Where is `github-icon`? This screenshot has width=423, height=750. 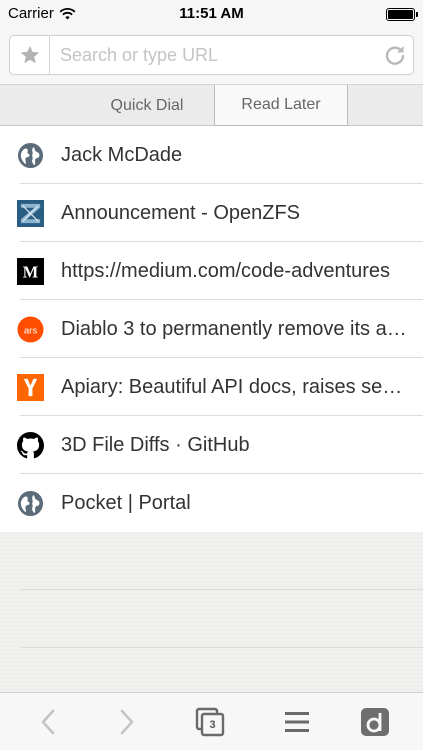 github-icon is located at coordinates (30, 445).